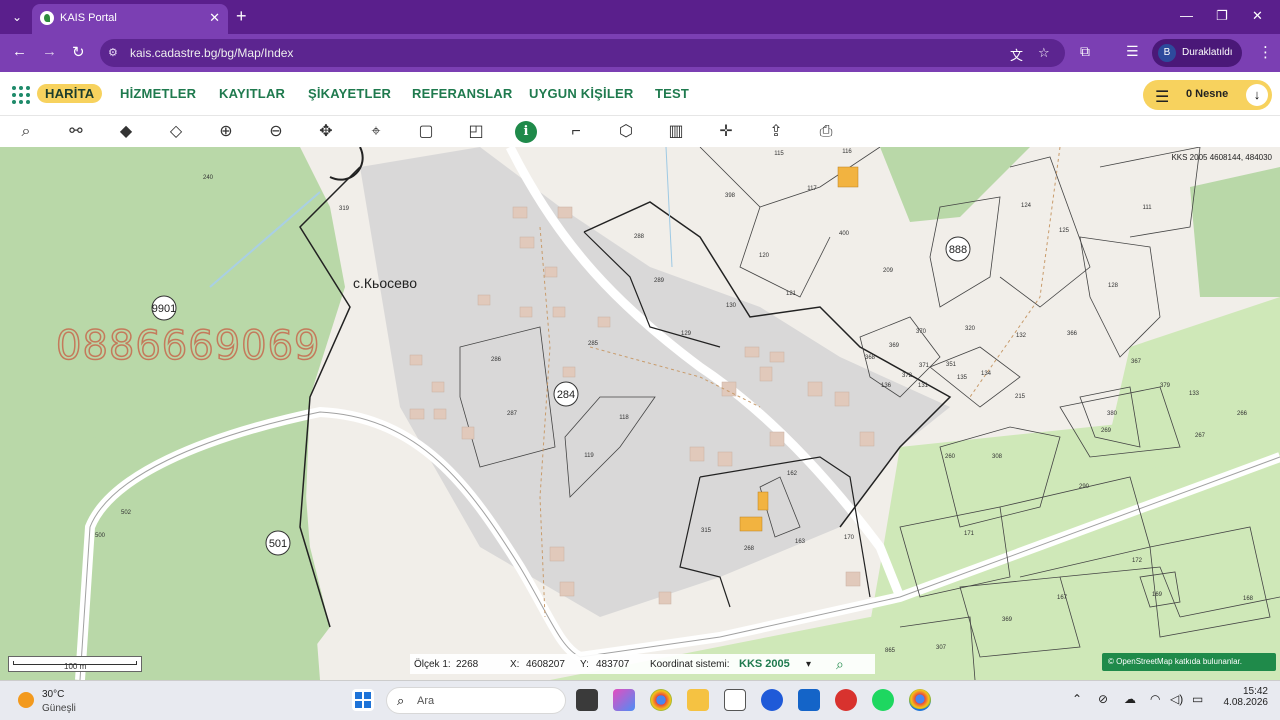  I want to click on selected-objects-button: ☰ 0 Nesne ↓, so click(1207, 95).